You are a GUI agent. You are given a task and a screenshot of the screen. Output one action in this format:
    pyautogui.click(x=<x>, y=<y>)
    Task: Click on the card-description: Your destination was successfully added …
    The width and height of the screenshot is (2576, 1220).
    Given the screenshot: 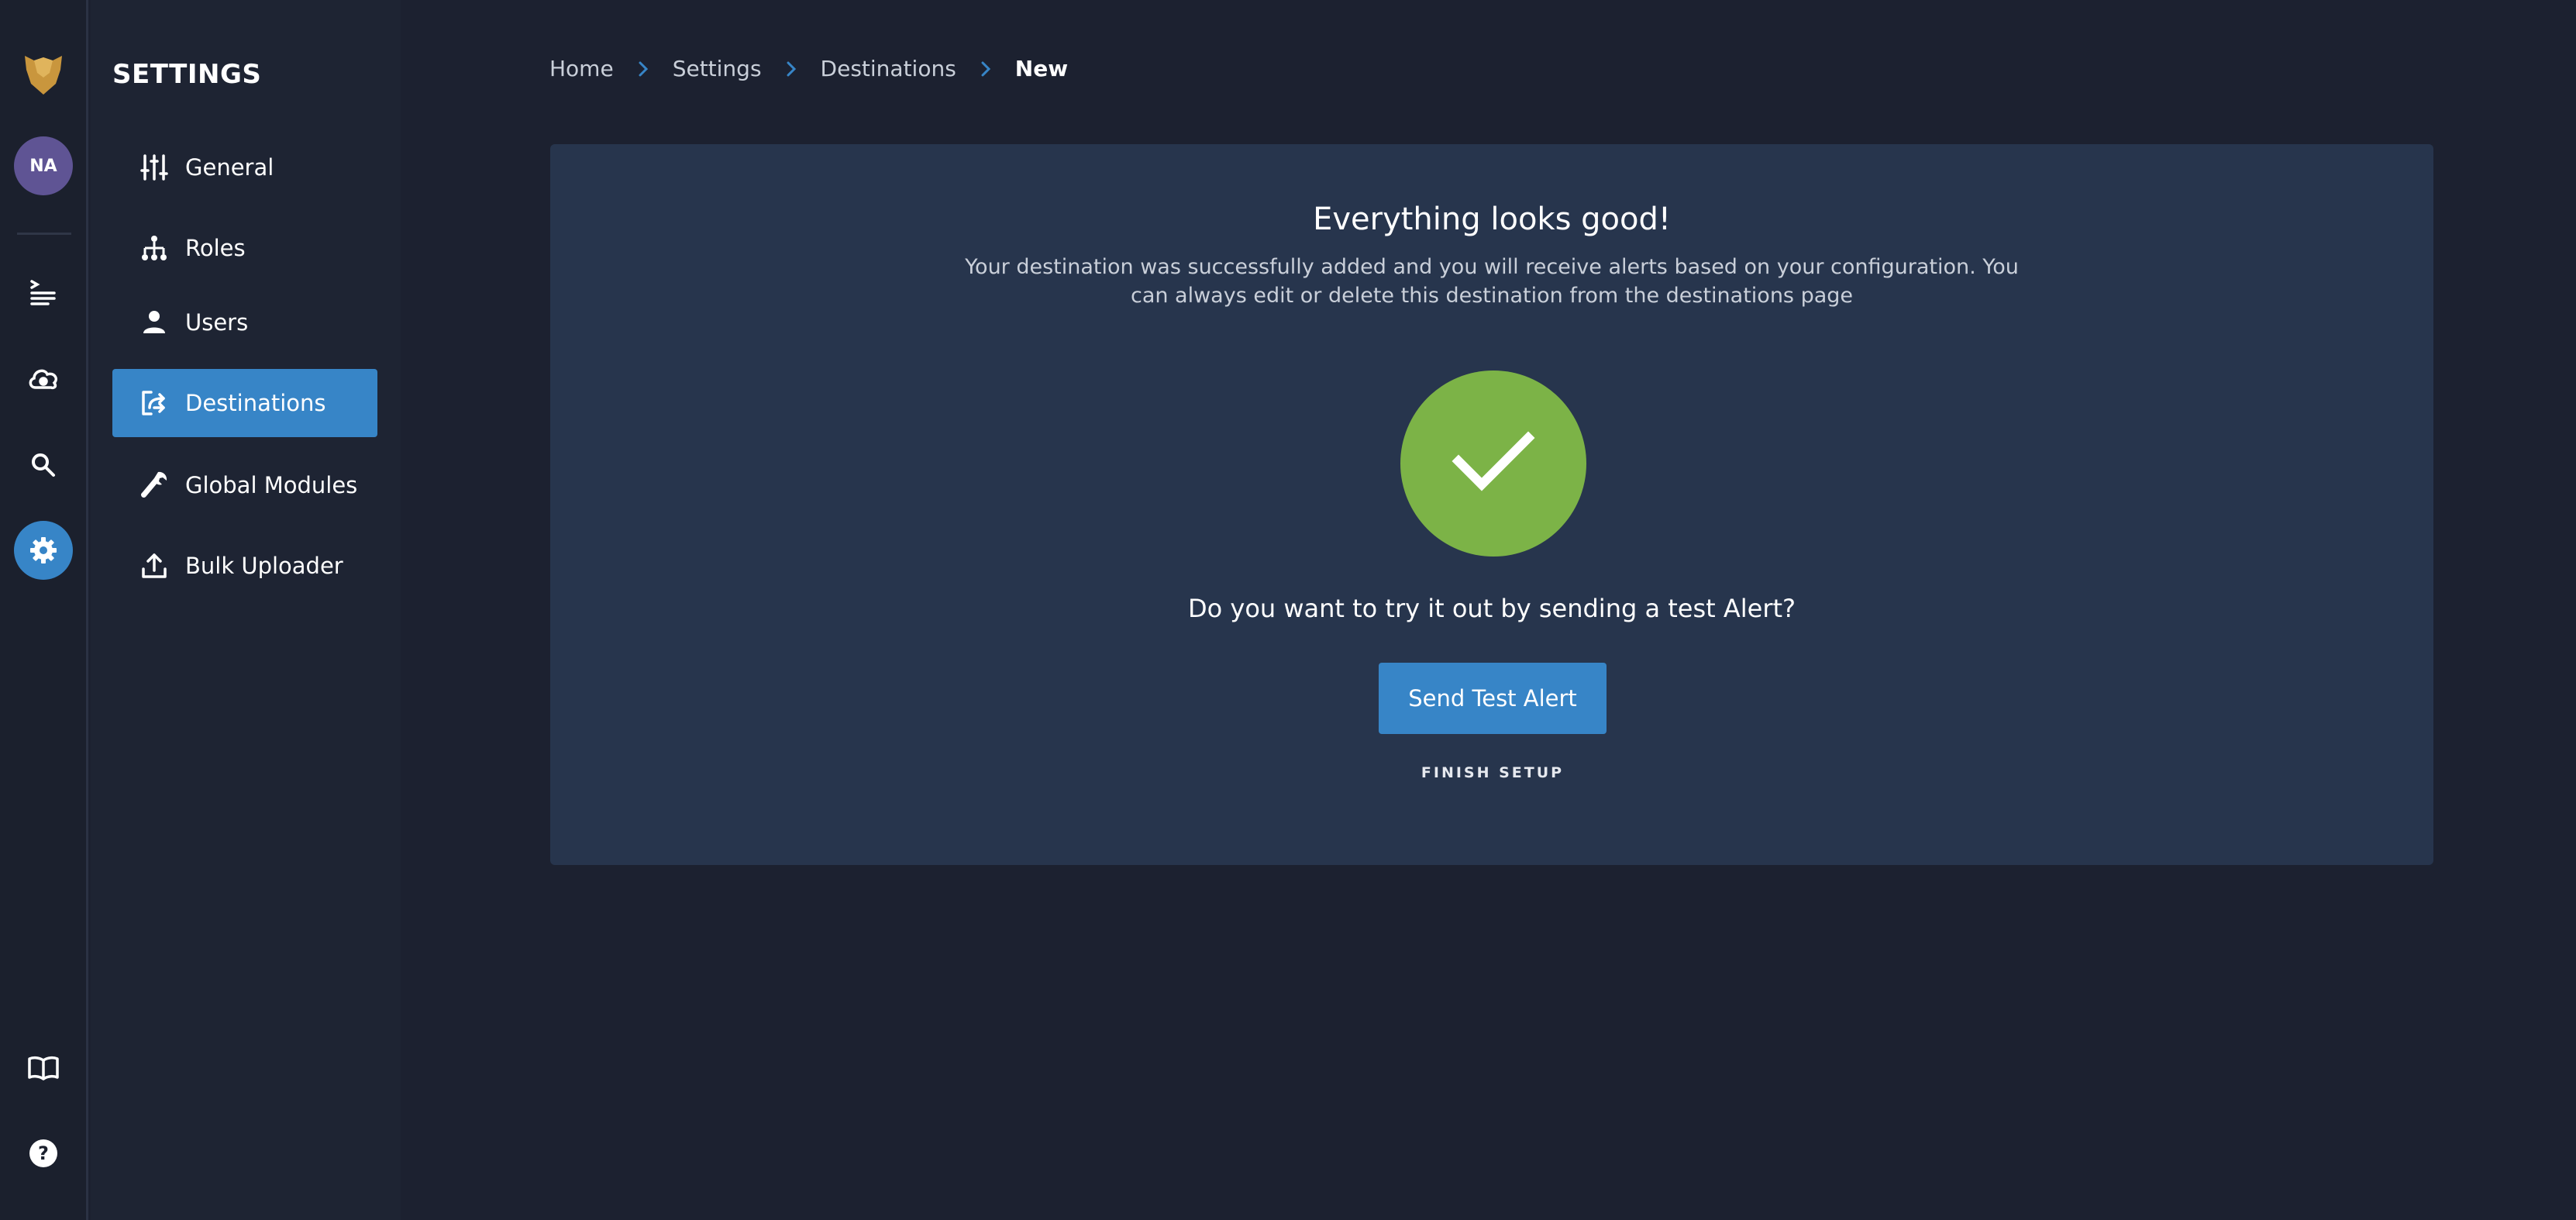 What is the action you would take?
    pyautogui.click(x=1492, y=281)
    